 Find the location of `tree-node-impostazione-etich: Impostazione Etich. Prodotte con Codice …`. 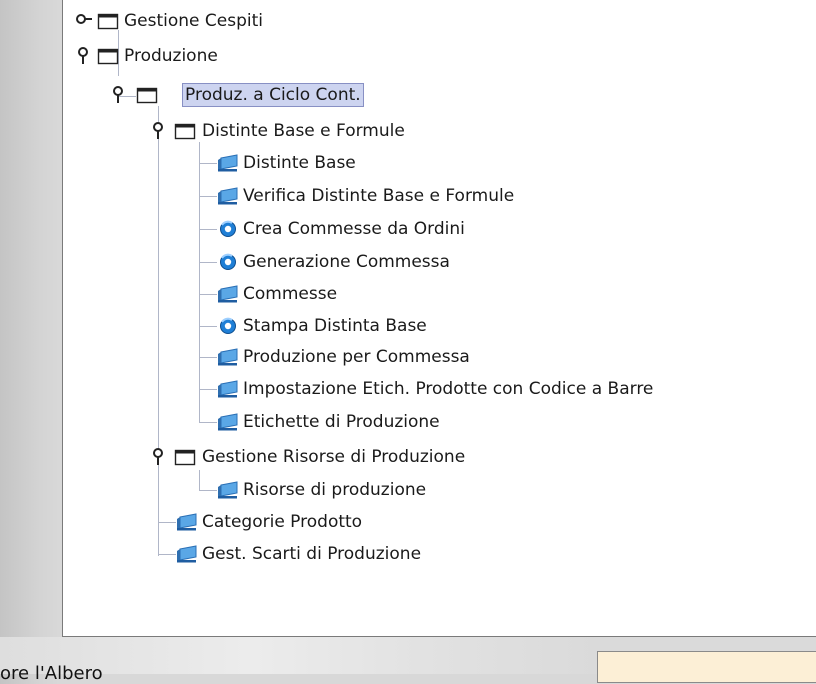

tree-node-impostazione-etich: Impostazione Etich. Prodotte con Codice … is located at coordinates (516, 389).